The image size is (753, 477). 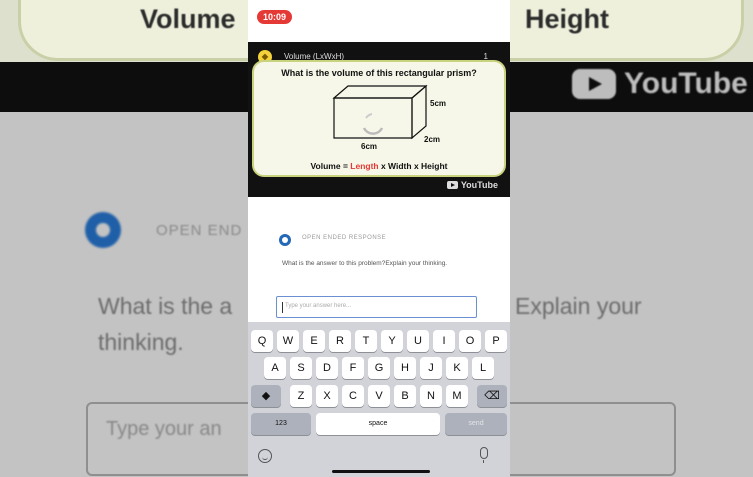 What do you see at coordinates (483, 368) in the screenshot?
I see `key-l: L` at bounding box center [483, 368].